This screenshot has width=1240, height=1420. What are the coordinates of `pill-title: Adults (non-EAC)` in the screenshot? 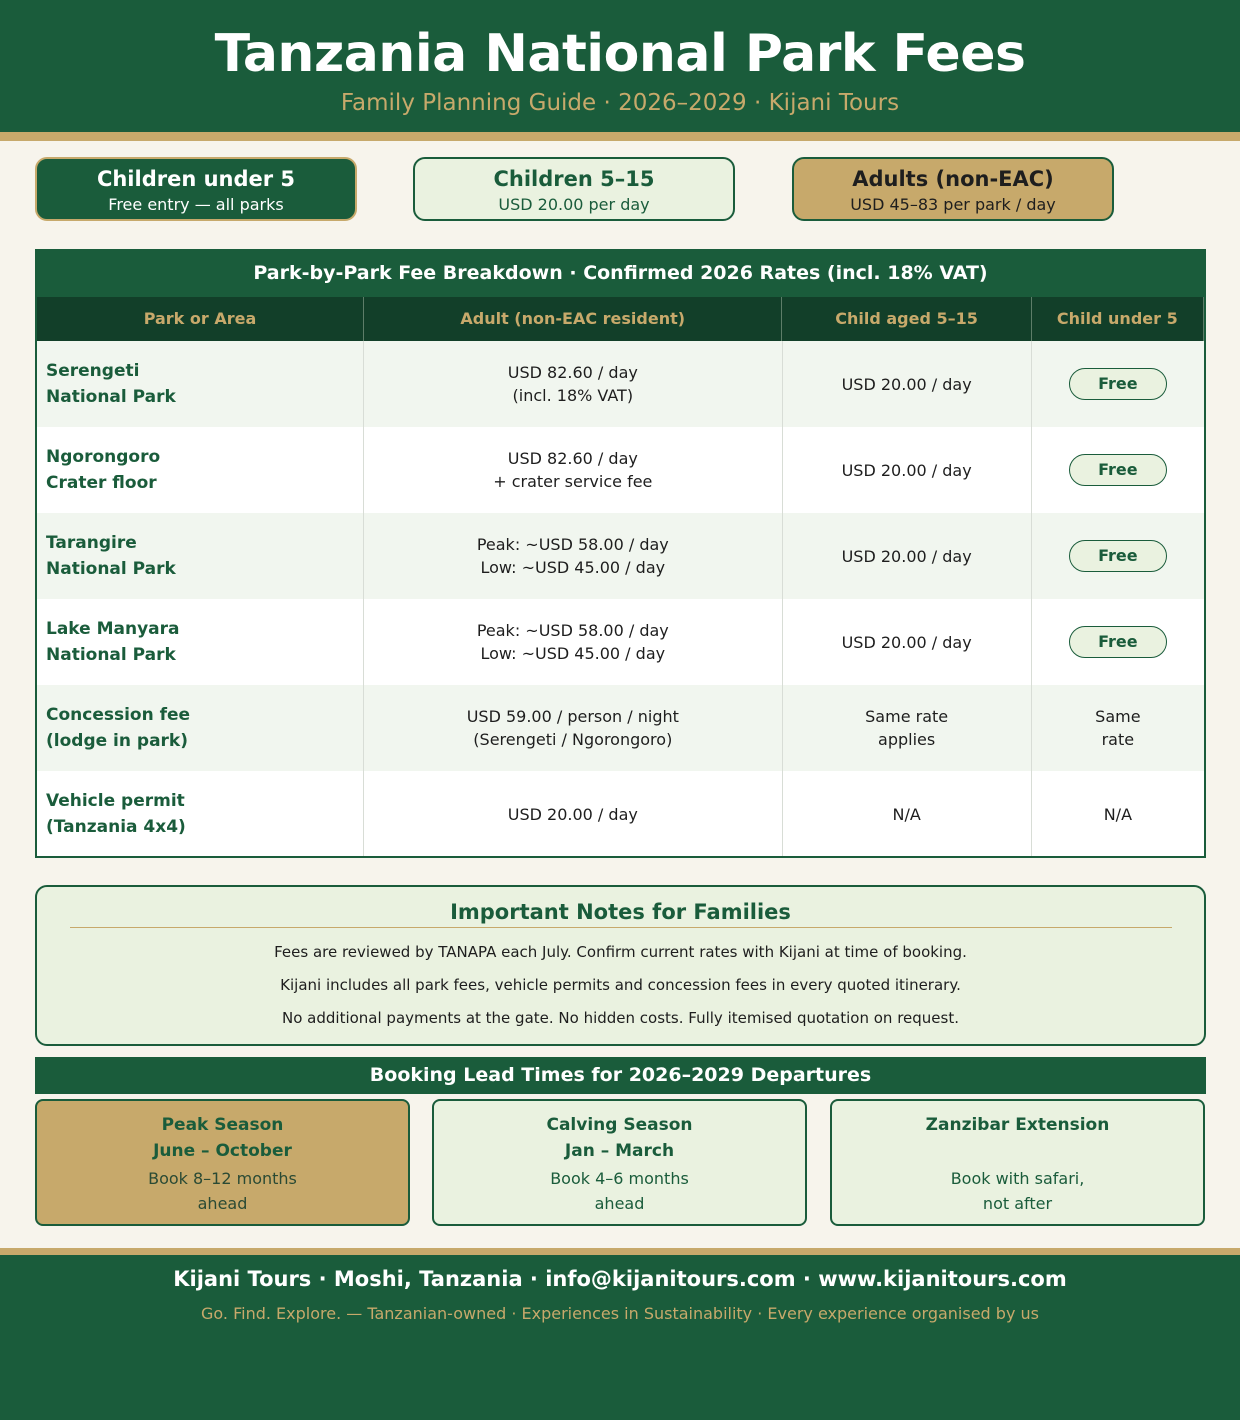 It's located at (953, 179).